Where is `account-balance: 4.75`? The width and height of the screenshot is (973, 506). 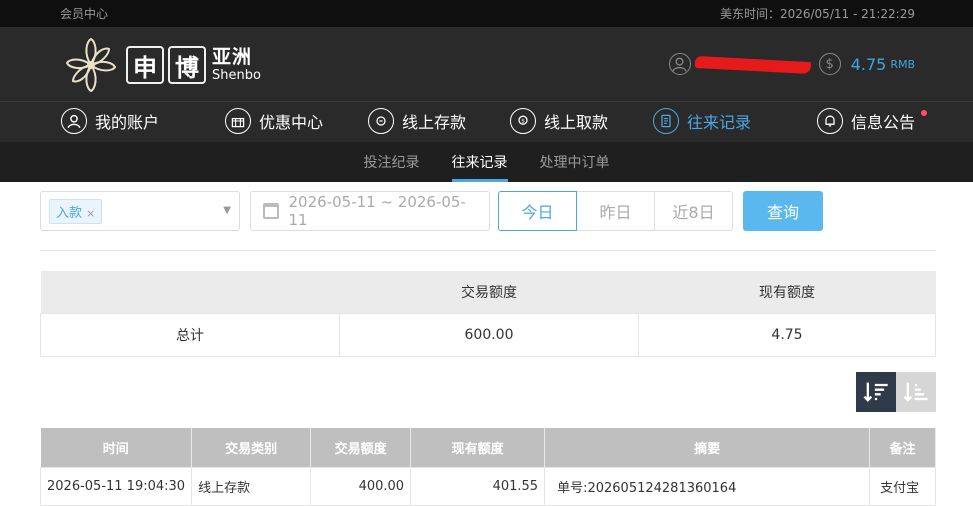 account-balance: 4.75 is located at coordinates (868, 64).